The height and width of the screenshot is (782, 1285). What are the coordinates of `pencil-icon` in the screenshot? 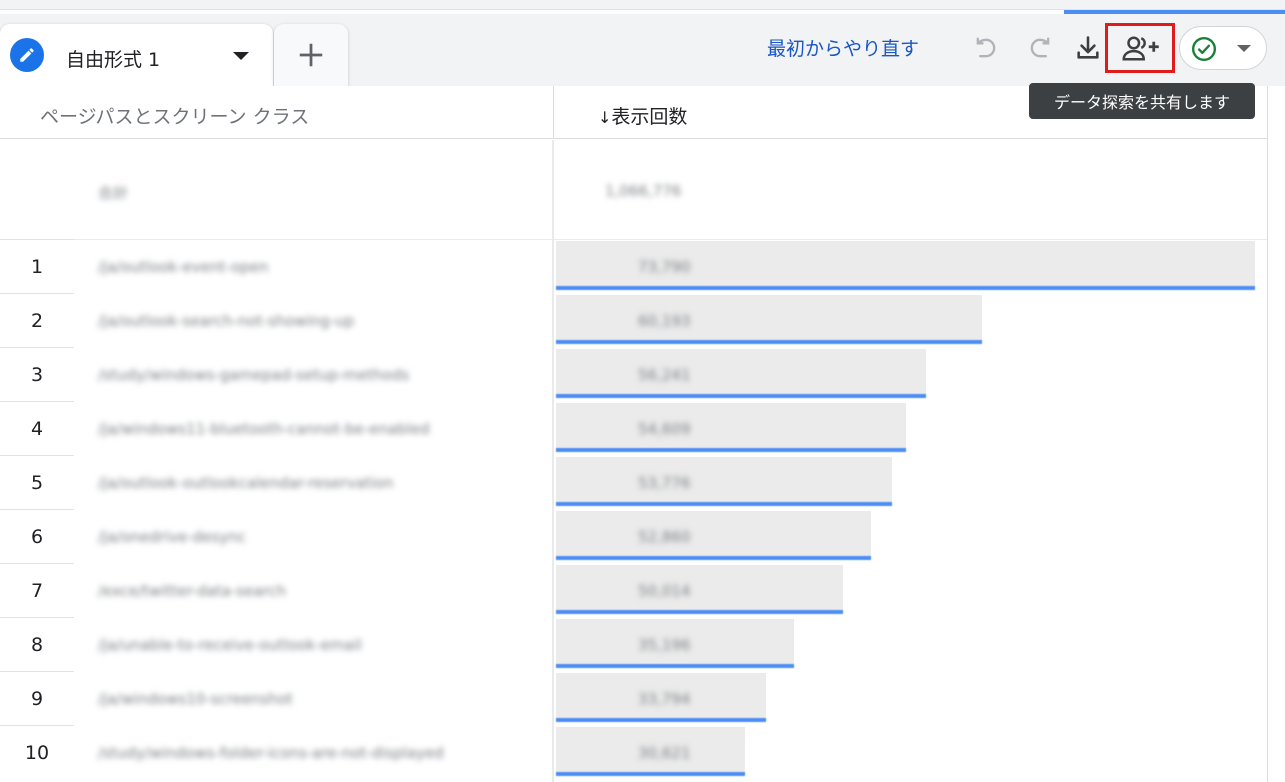 It's located at (27, 55).